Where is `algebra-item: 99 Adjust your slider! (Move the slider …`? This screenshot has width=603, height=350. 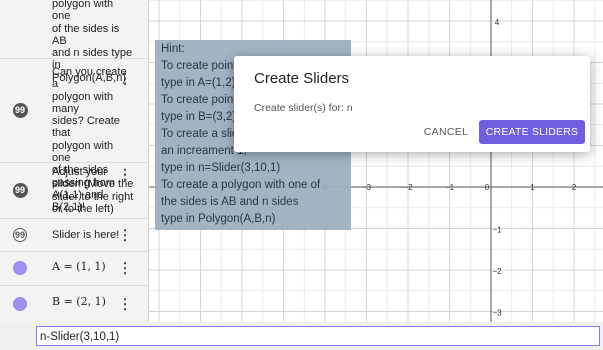
algebra-item: 99 Adjust your slider! (Move the slider … is located at coordinates (74, 190).